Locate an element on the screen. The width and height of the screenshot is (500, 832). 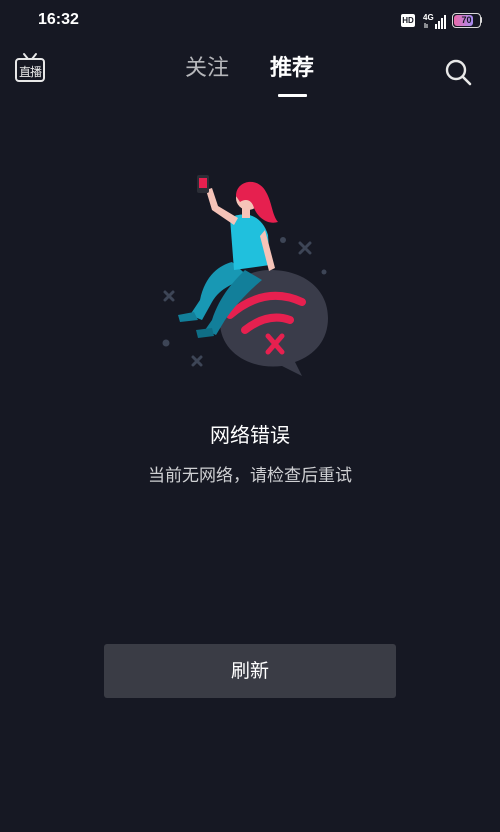
top-nav: 直播 关注 推荐 is located at coordinates (250, 74).